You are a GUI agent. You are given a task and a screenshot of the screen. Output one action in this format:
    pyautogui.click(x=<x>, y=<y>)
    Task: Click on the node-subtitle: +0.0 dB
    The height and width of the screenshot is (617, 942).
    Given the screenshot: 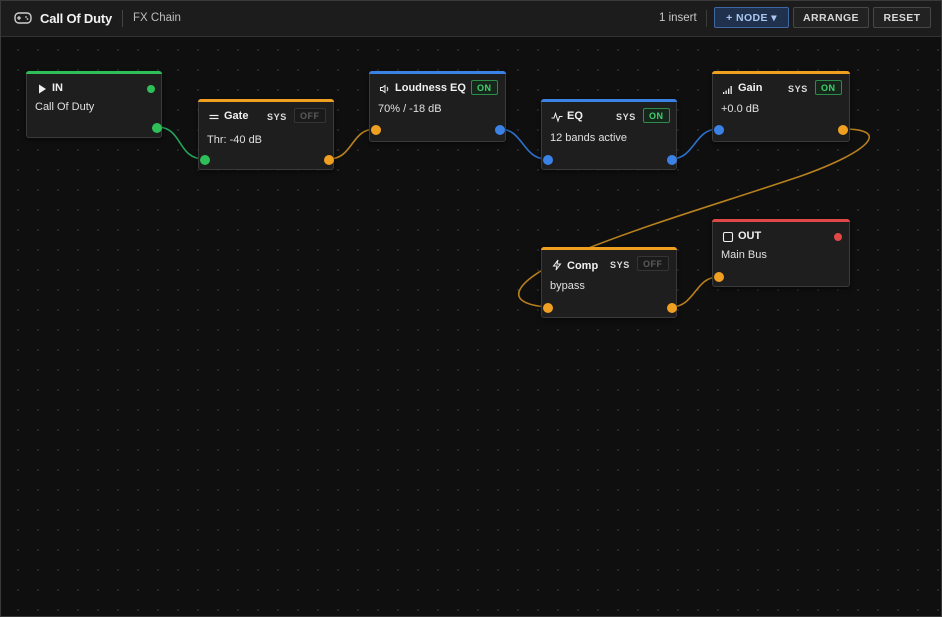 What is the action you would take?
    pyautogui.click(x=740, y=109)
    